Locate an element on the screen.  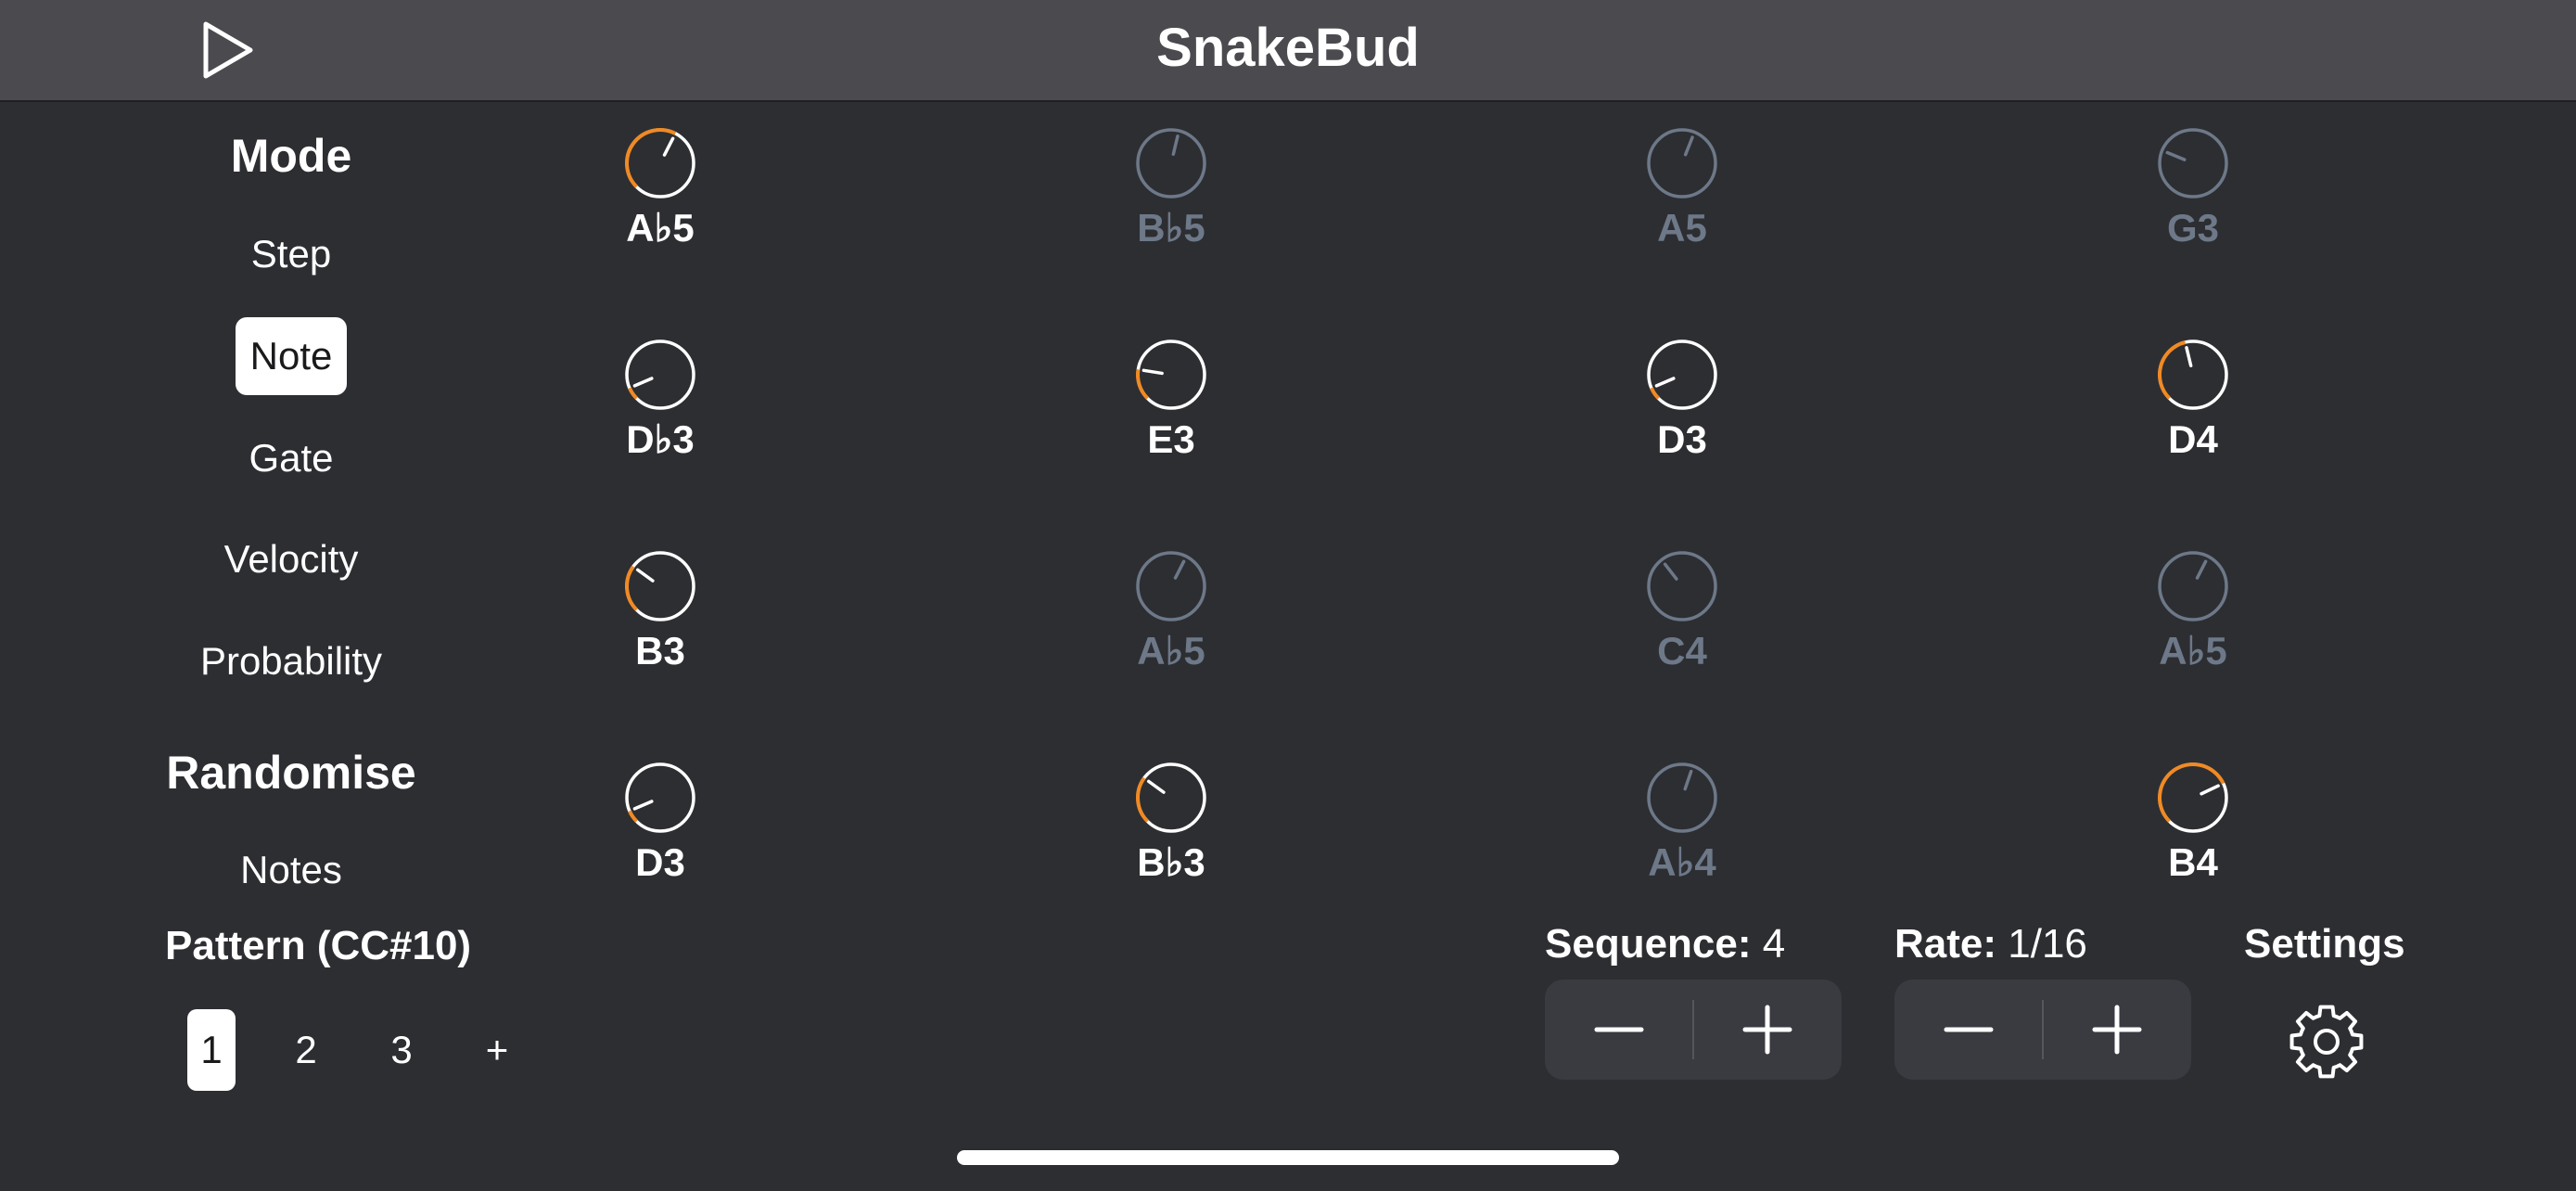
knob-note-label: B♭5 is located at coordinates (1171, 228).